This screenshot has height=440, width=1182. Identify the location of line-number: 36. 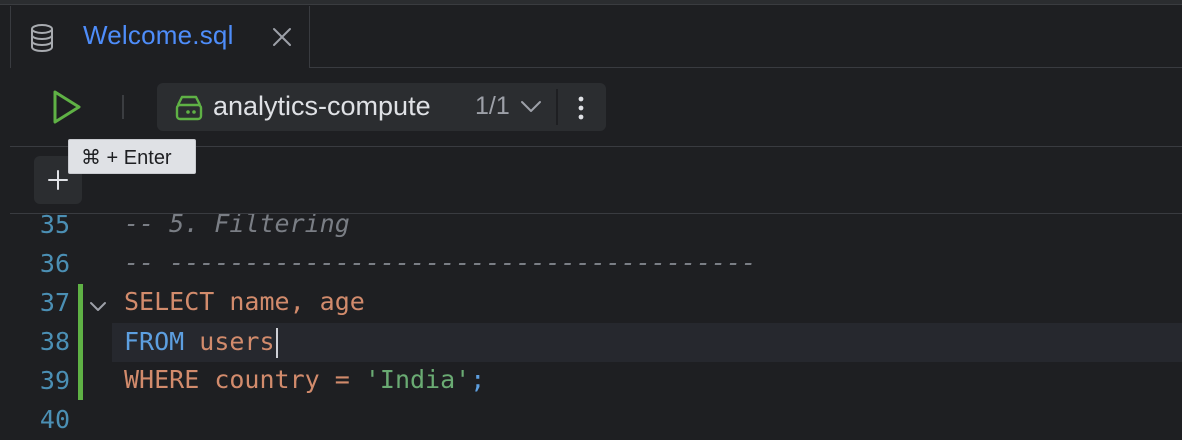
(54, 263).